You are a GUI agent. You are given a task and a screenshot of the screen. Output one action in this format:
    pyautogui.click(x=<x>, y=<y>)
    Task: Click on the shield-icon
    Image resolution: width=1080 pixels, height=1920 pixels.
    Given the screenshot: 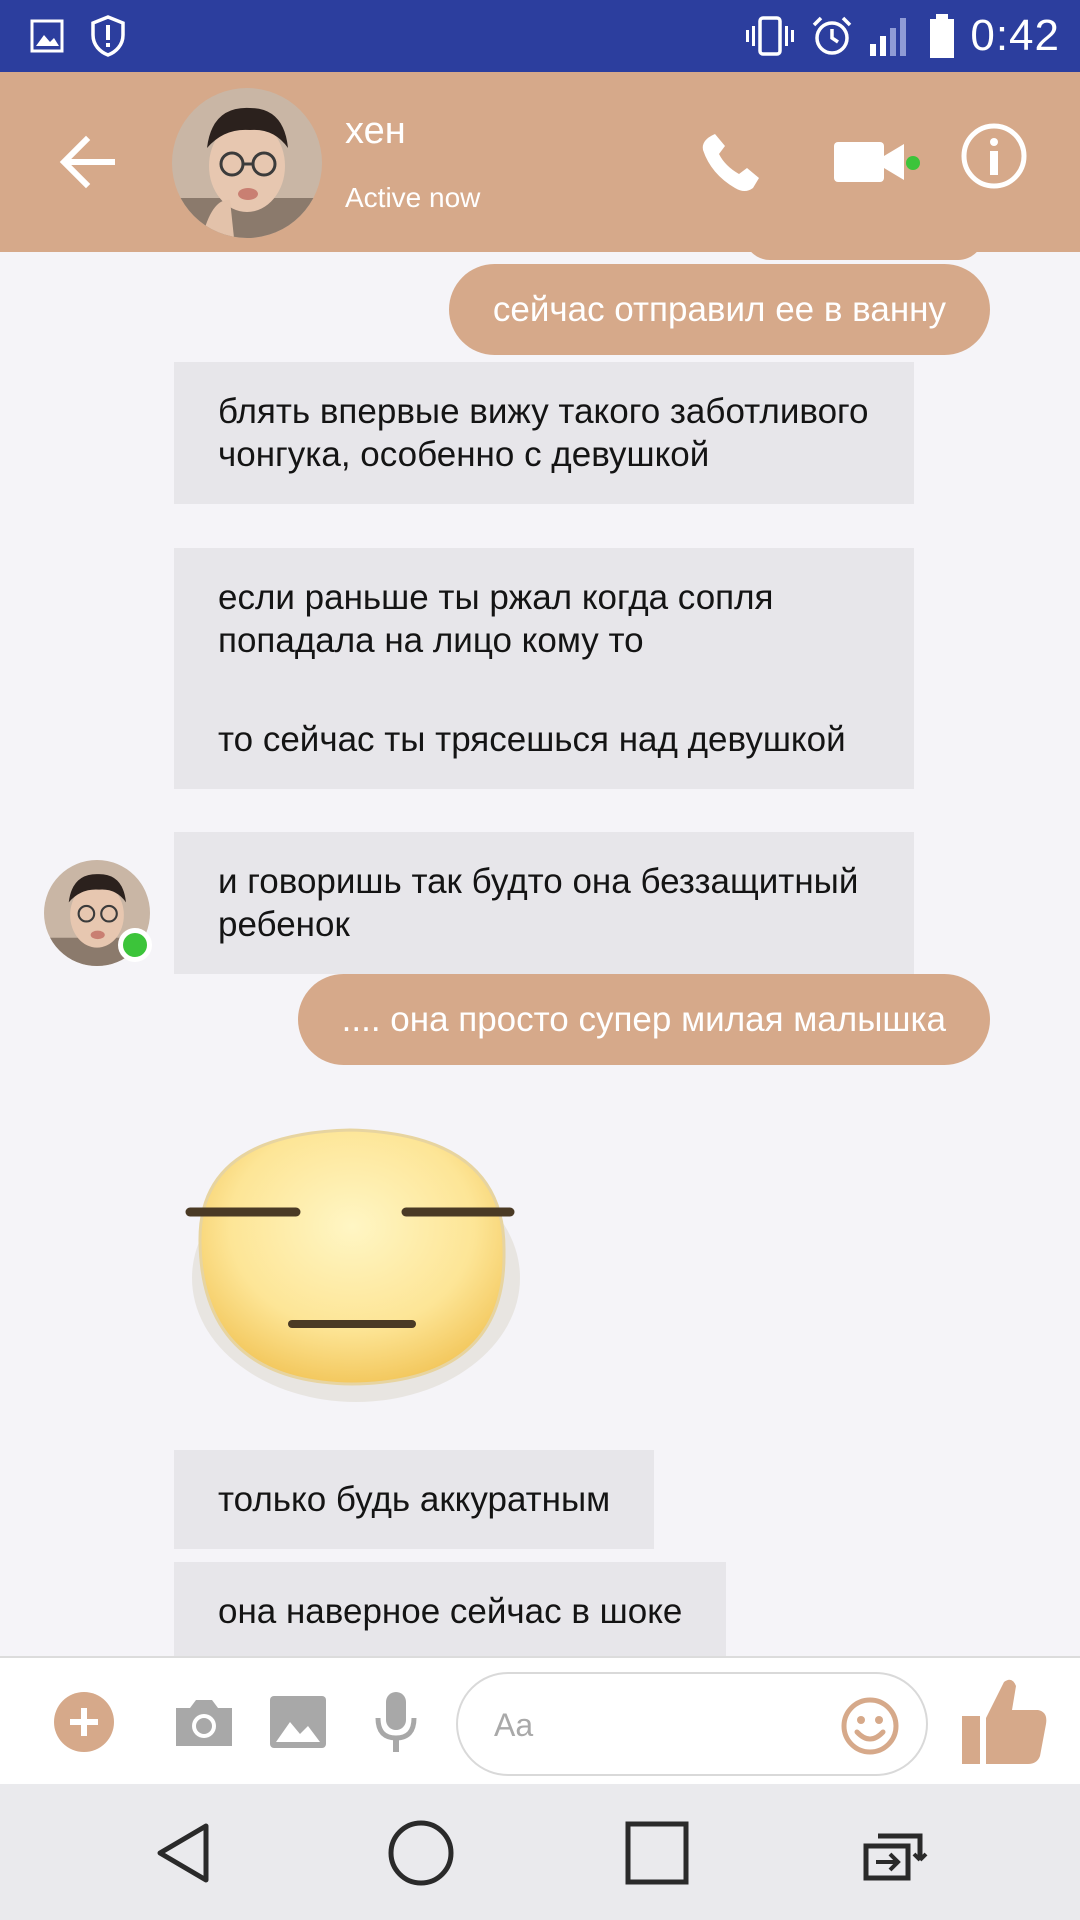 What is the action you would take?
    pyautogui.click(x=108, y=36)
    